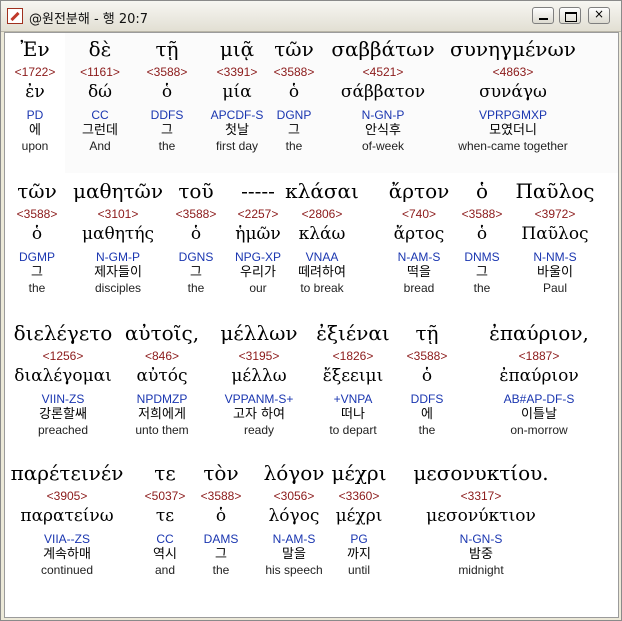  What do you see at coordinates (513, 92) in the screenshot?
I see `lemma-word: συνάγω` at bounding box center [513, 92].